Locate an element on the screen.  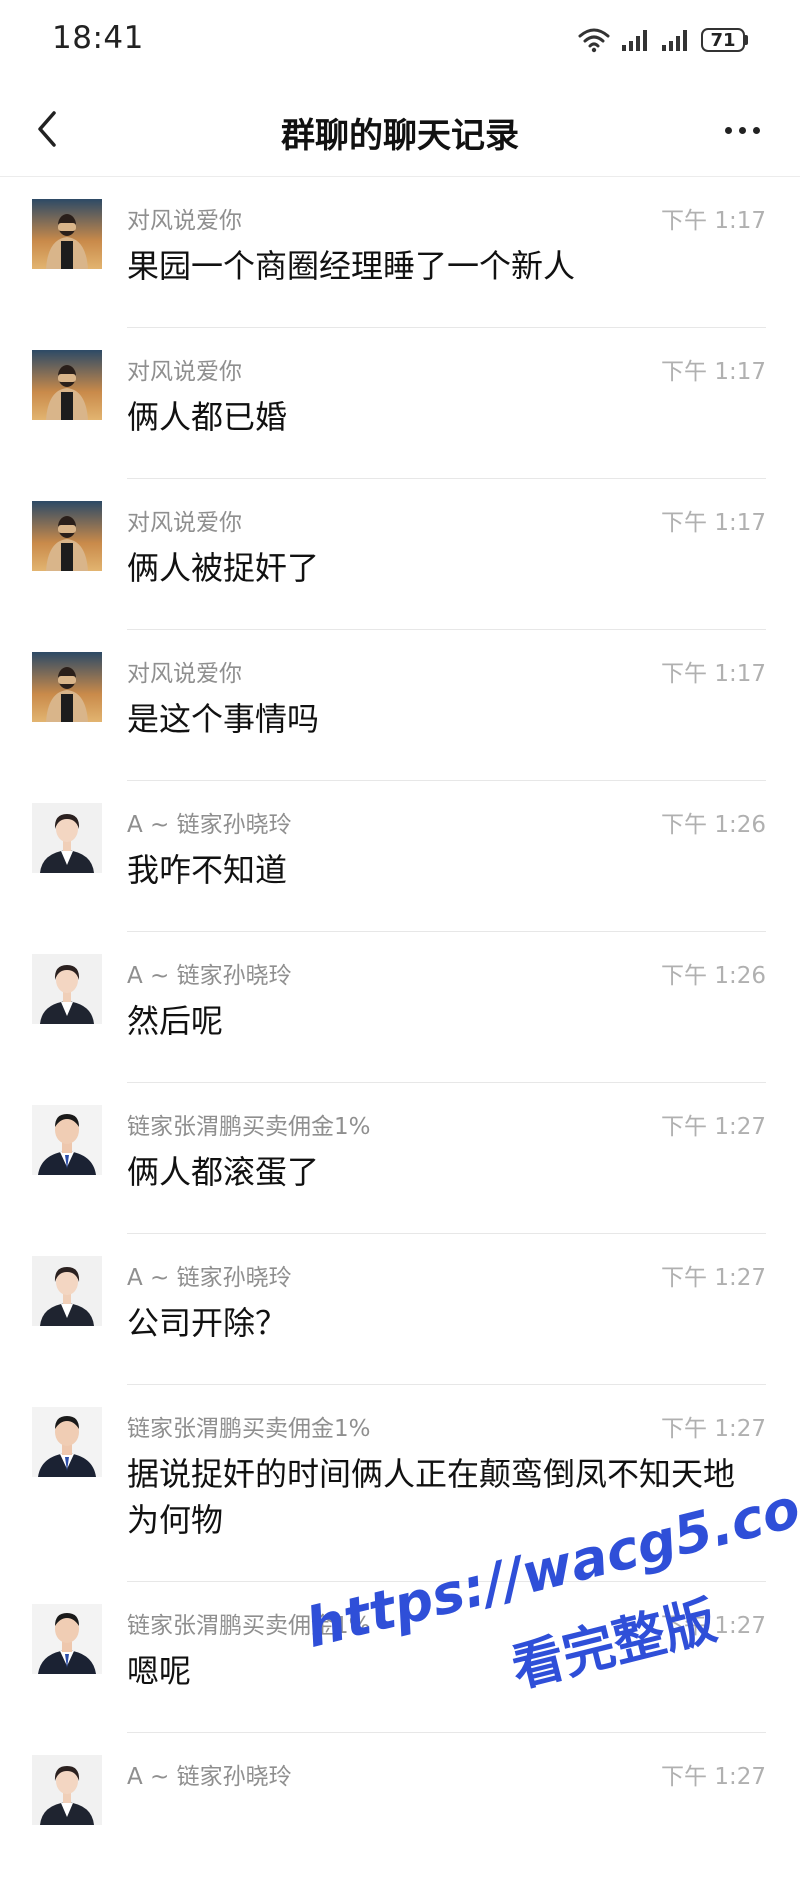
message-item: A ~ 链家孙晓玲 下午 1:26 然后呢 is located at coordinates (400, 1007).